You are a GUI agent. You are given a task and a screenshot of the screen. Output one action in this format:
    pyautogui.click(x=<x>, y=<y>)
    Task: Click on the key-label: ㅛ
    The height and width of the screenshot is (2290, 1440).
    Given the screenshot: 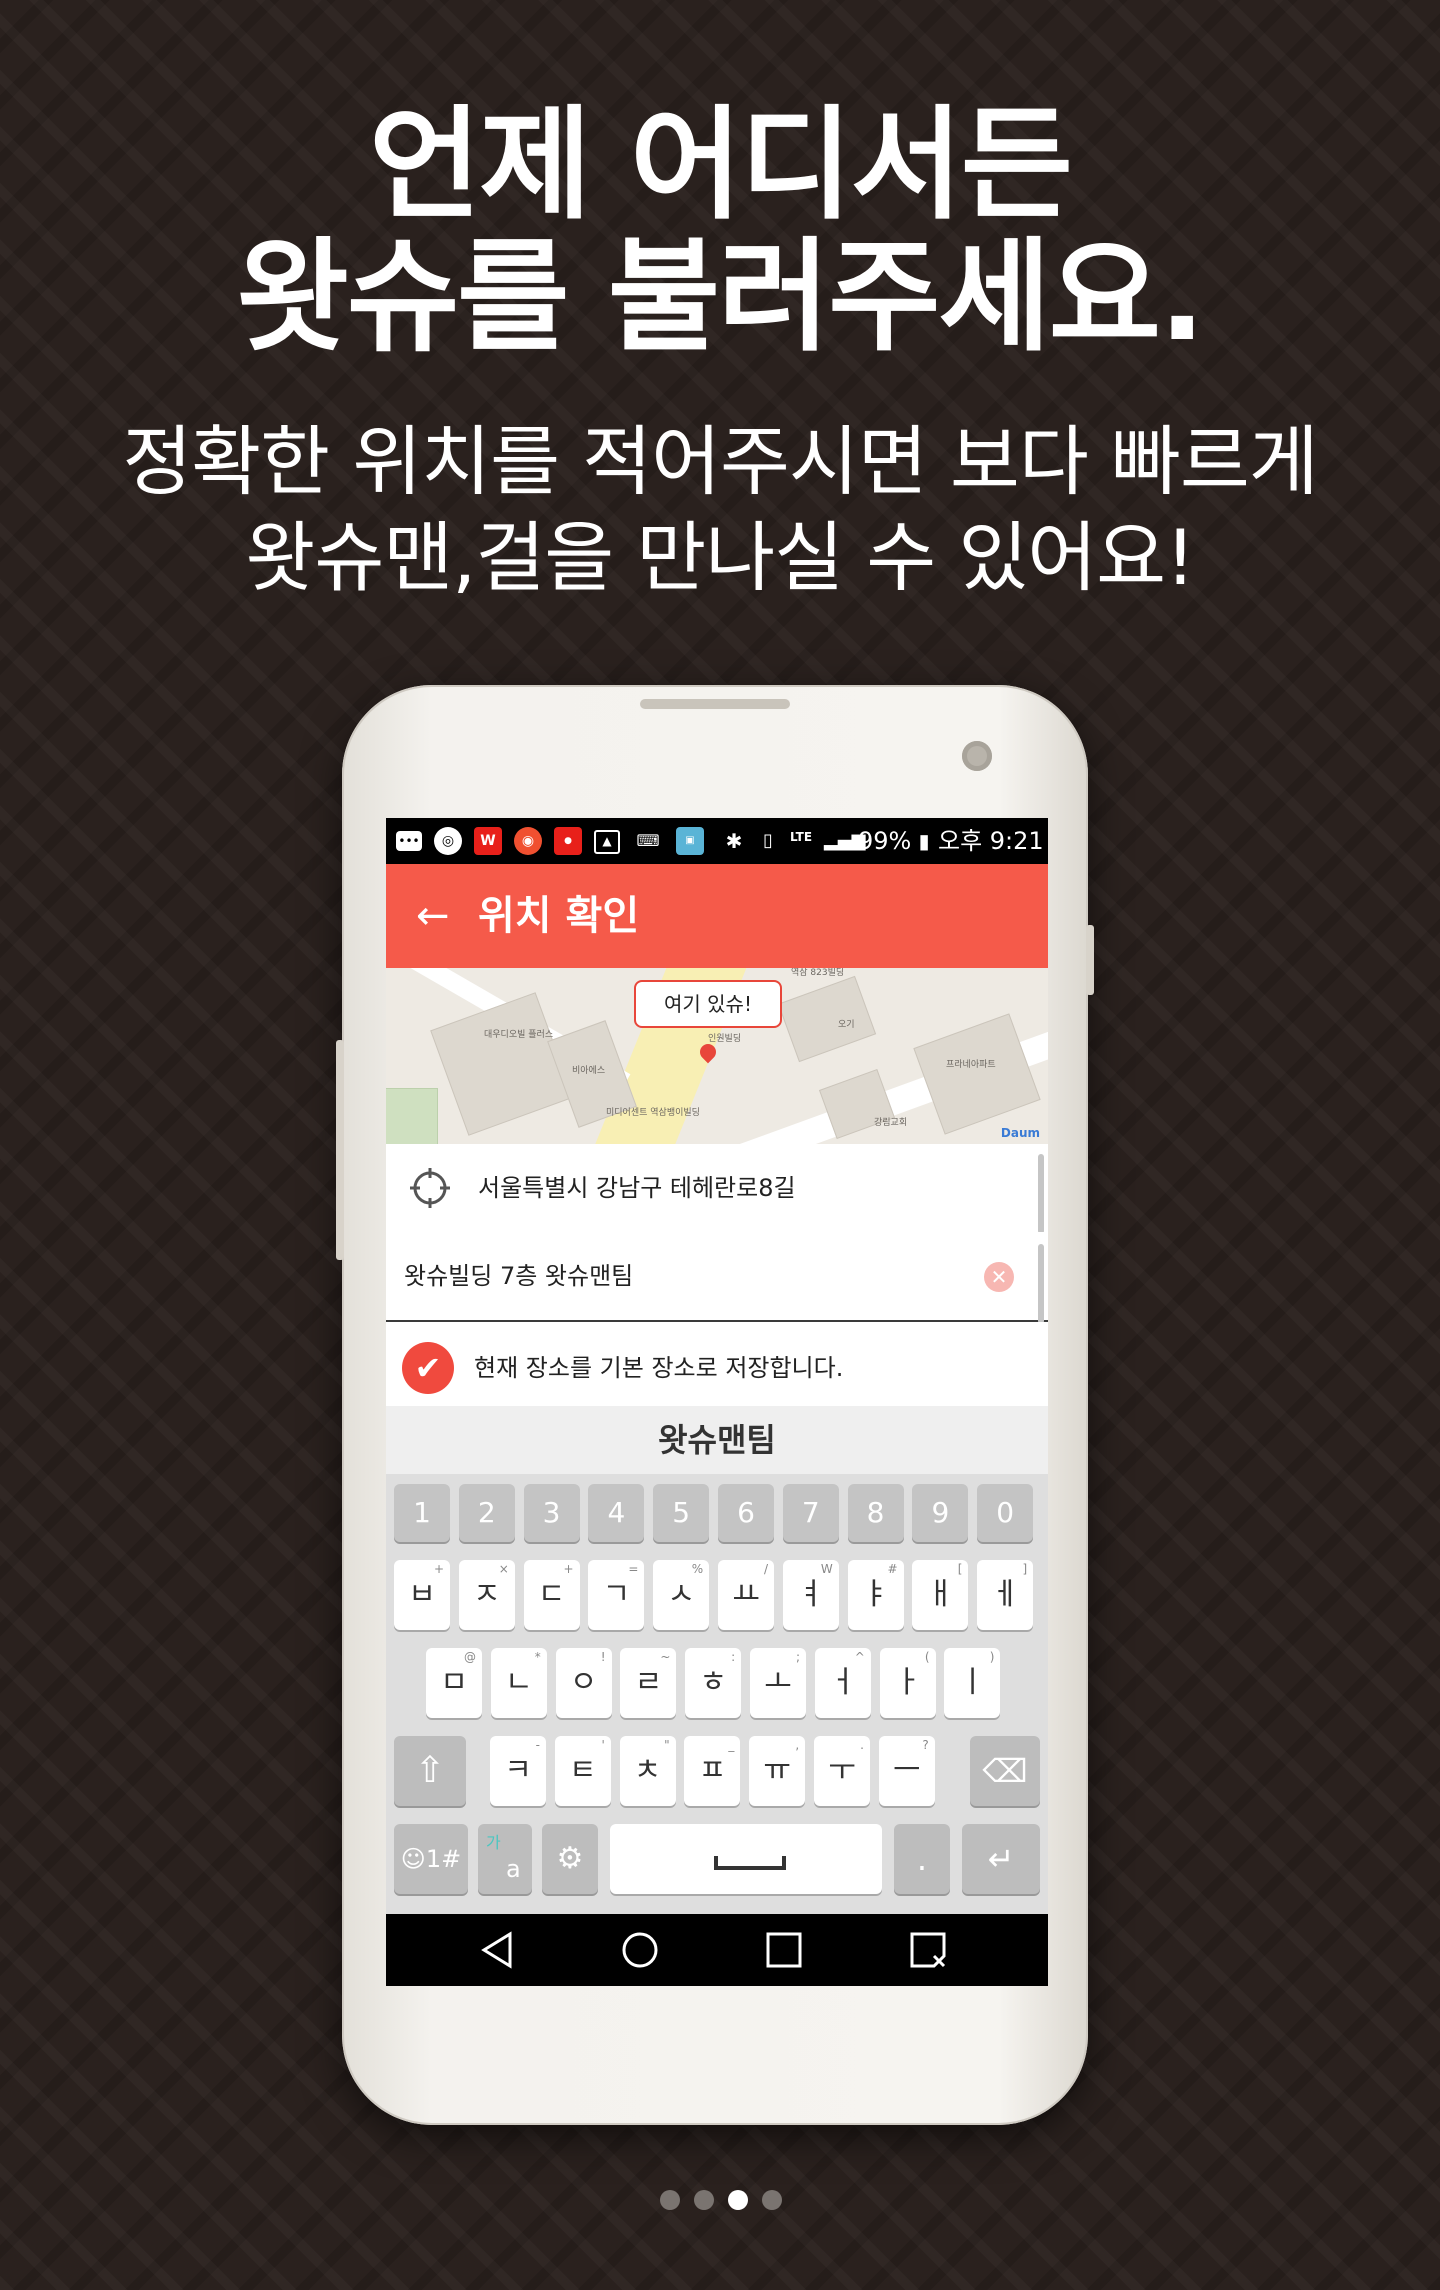 What is the action you would take?
    pyautogui.click(x=746, y=1594)
    